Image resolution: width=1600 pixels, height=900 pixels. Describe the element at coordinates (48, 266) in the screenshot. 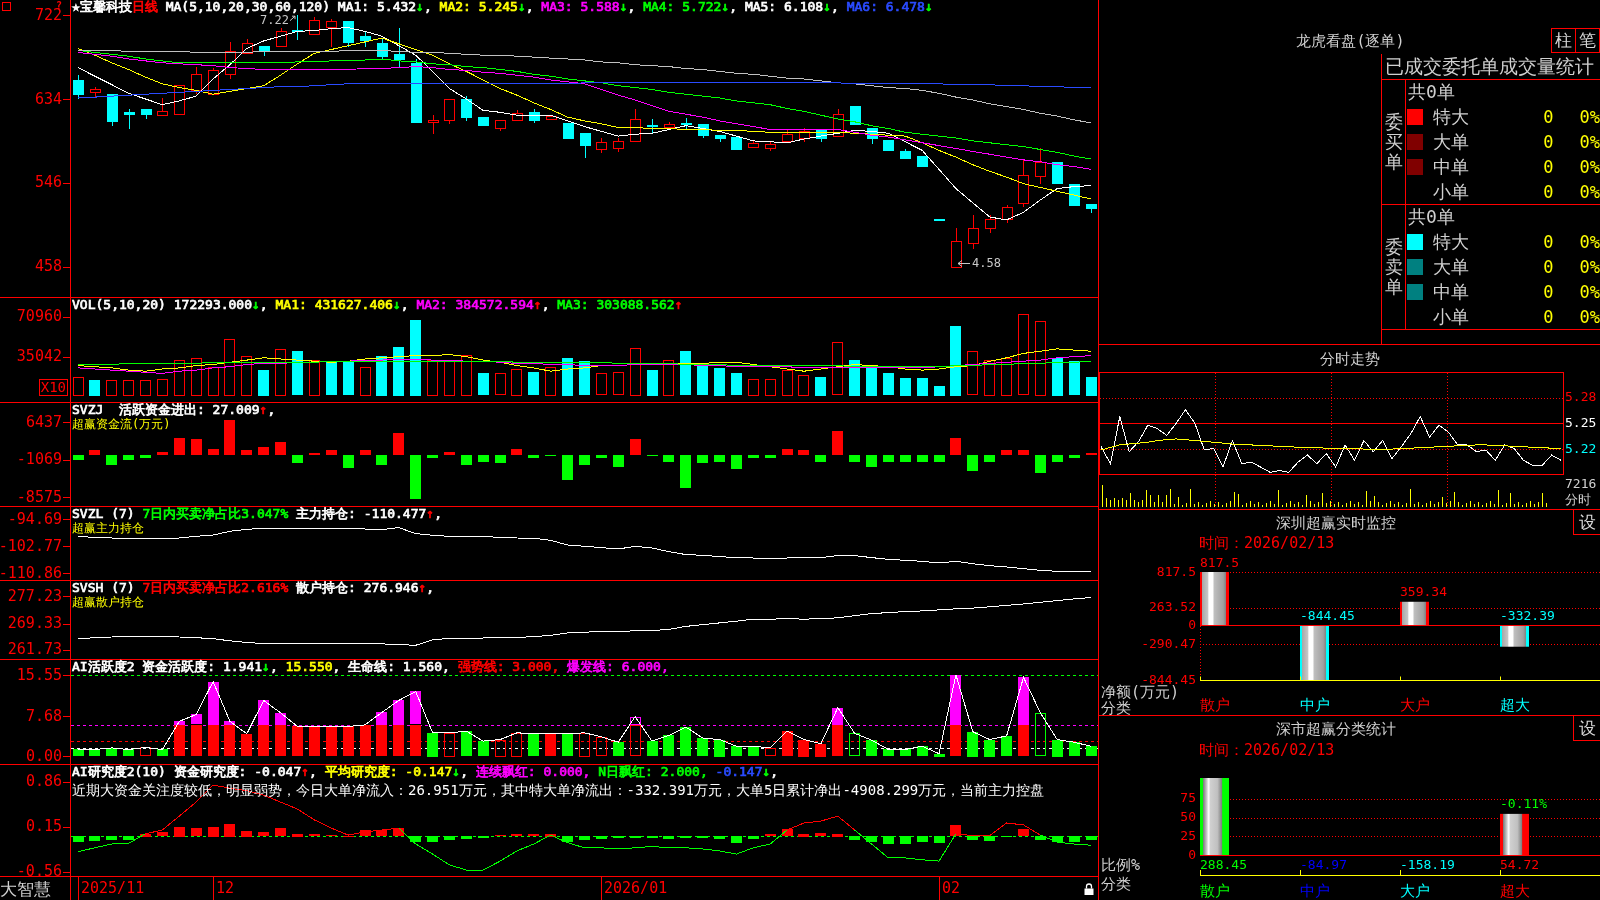

I see `axis-label: 458` at that location.